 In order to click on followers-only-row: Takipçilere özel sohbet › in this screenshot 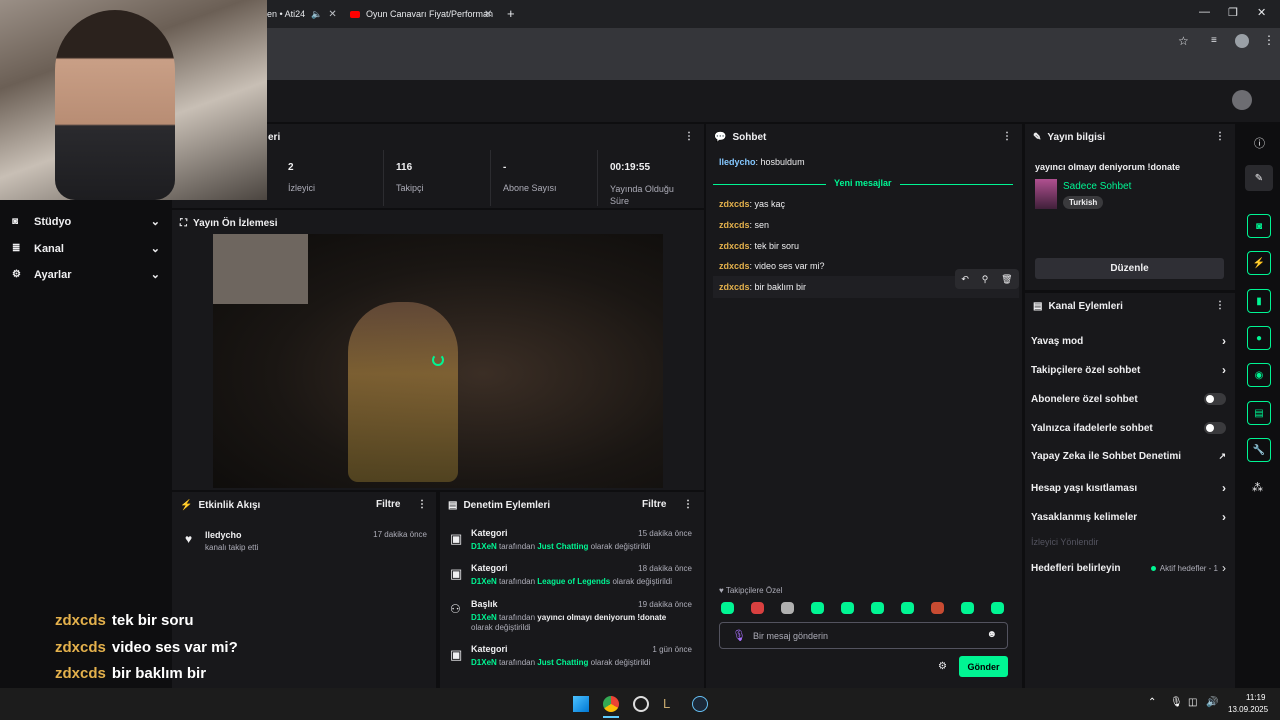, I will do `click(1128, 370)`.